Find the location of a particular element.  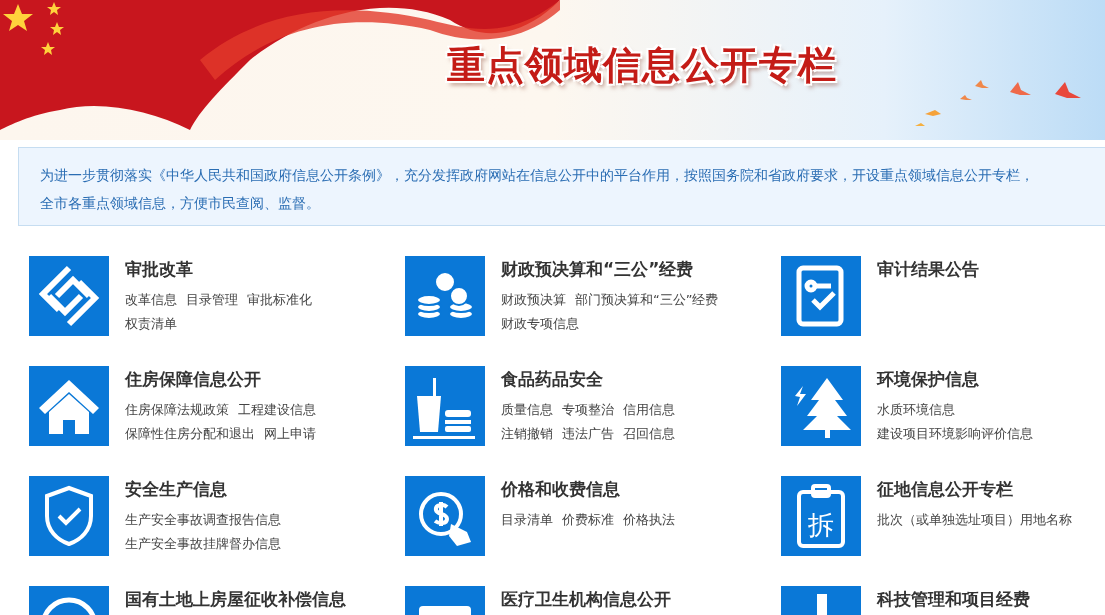

shield-check-icon is located at coordinates (69, 516).